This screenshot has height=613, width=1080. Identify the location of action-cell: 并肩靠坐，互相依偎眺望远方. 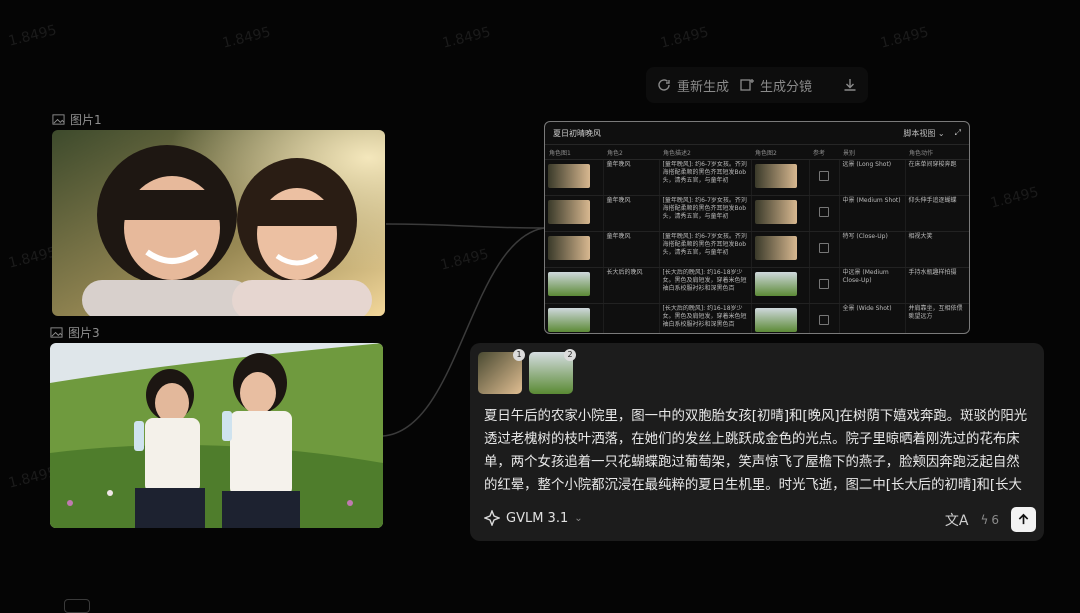
(936, 318).